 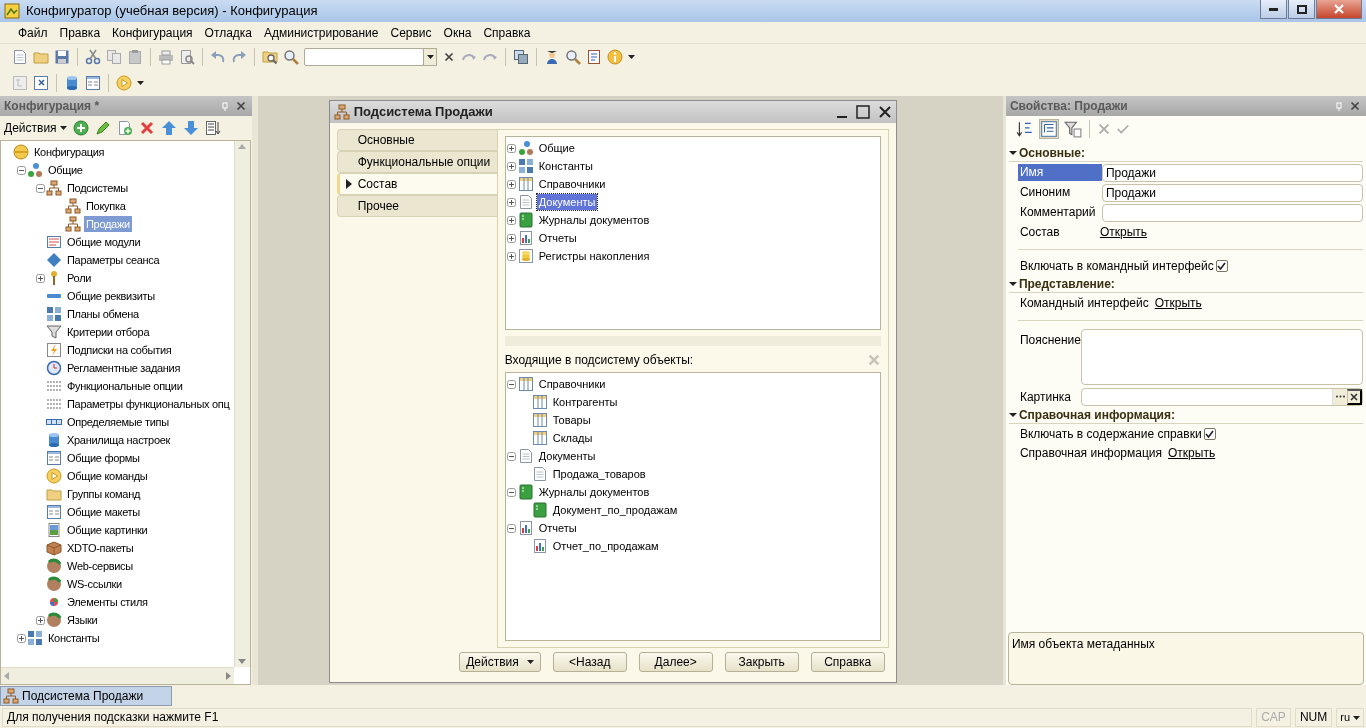 I want to click on tab: Основные, so click(x=416, y=140).